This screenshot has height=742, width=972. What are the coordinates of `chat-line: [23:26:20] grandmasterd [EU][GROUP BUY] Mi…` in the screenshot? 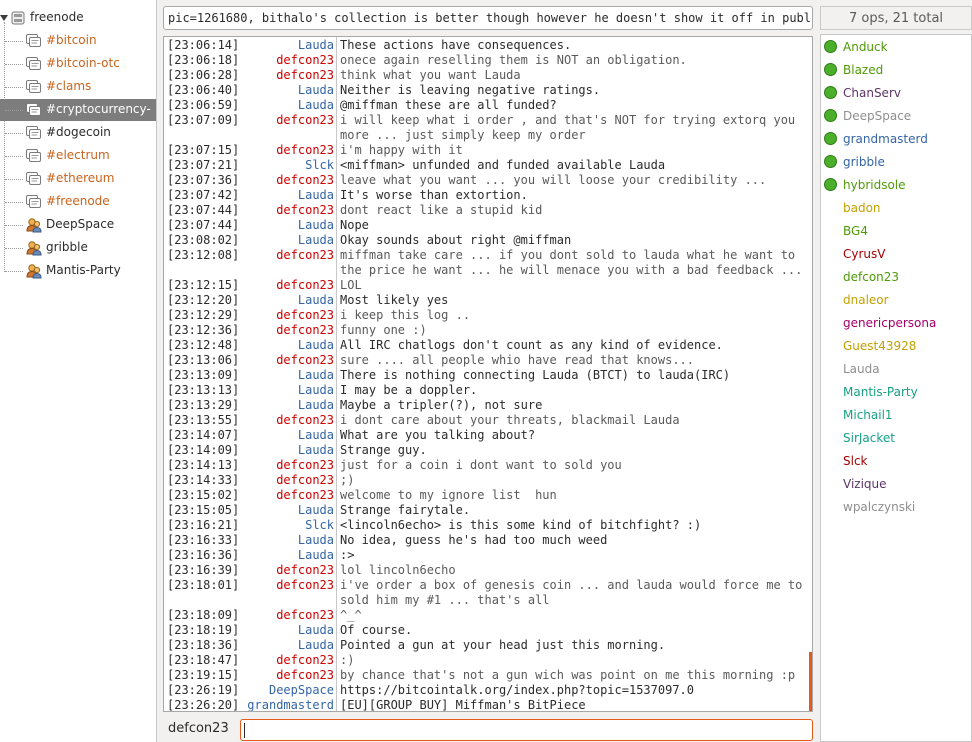 It's located at (488, 704).